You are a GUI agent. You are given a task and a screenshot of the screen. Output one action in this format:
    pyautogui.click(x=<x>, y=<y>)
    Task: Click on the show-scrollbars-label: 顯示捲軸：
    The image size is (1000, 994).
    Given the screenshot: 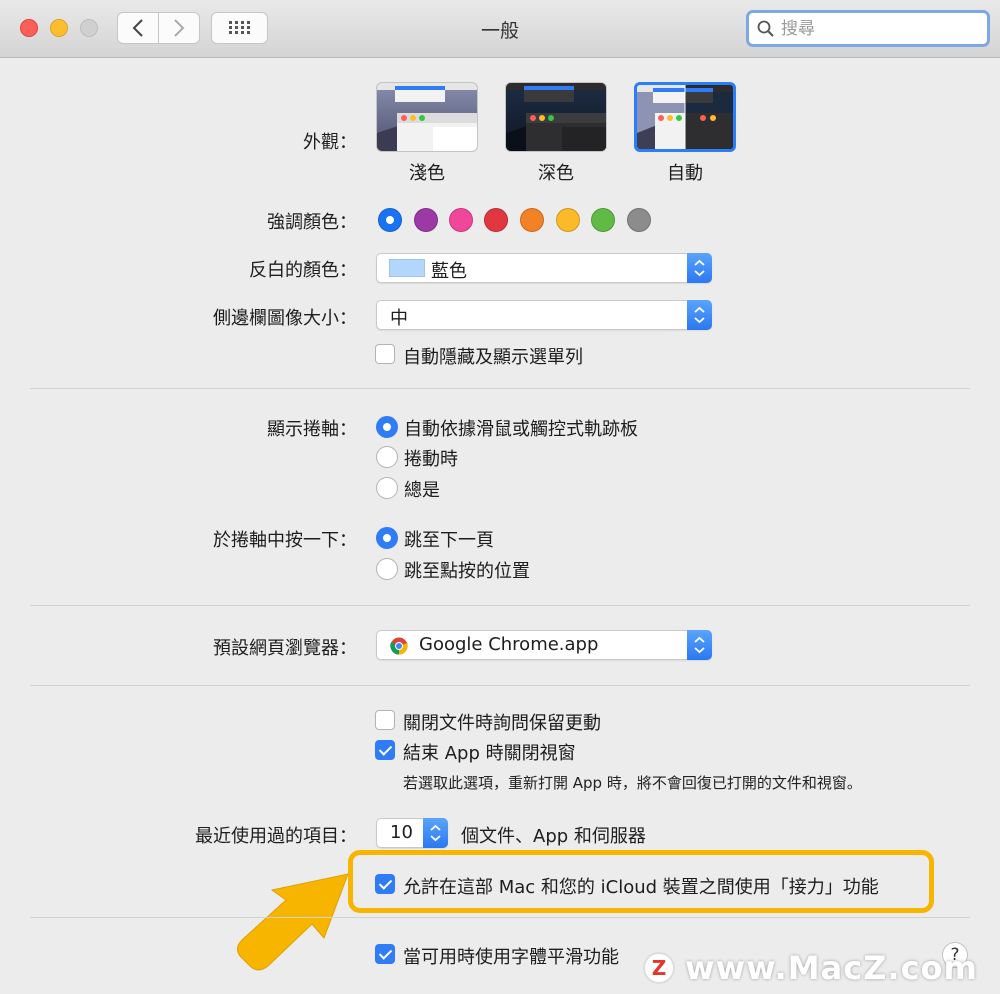 What is the action you would take?
    pyautogui.click(x=312, y=429)
    